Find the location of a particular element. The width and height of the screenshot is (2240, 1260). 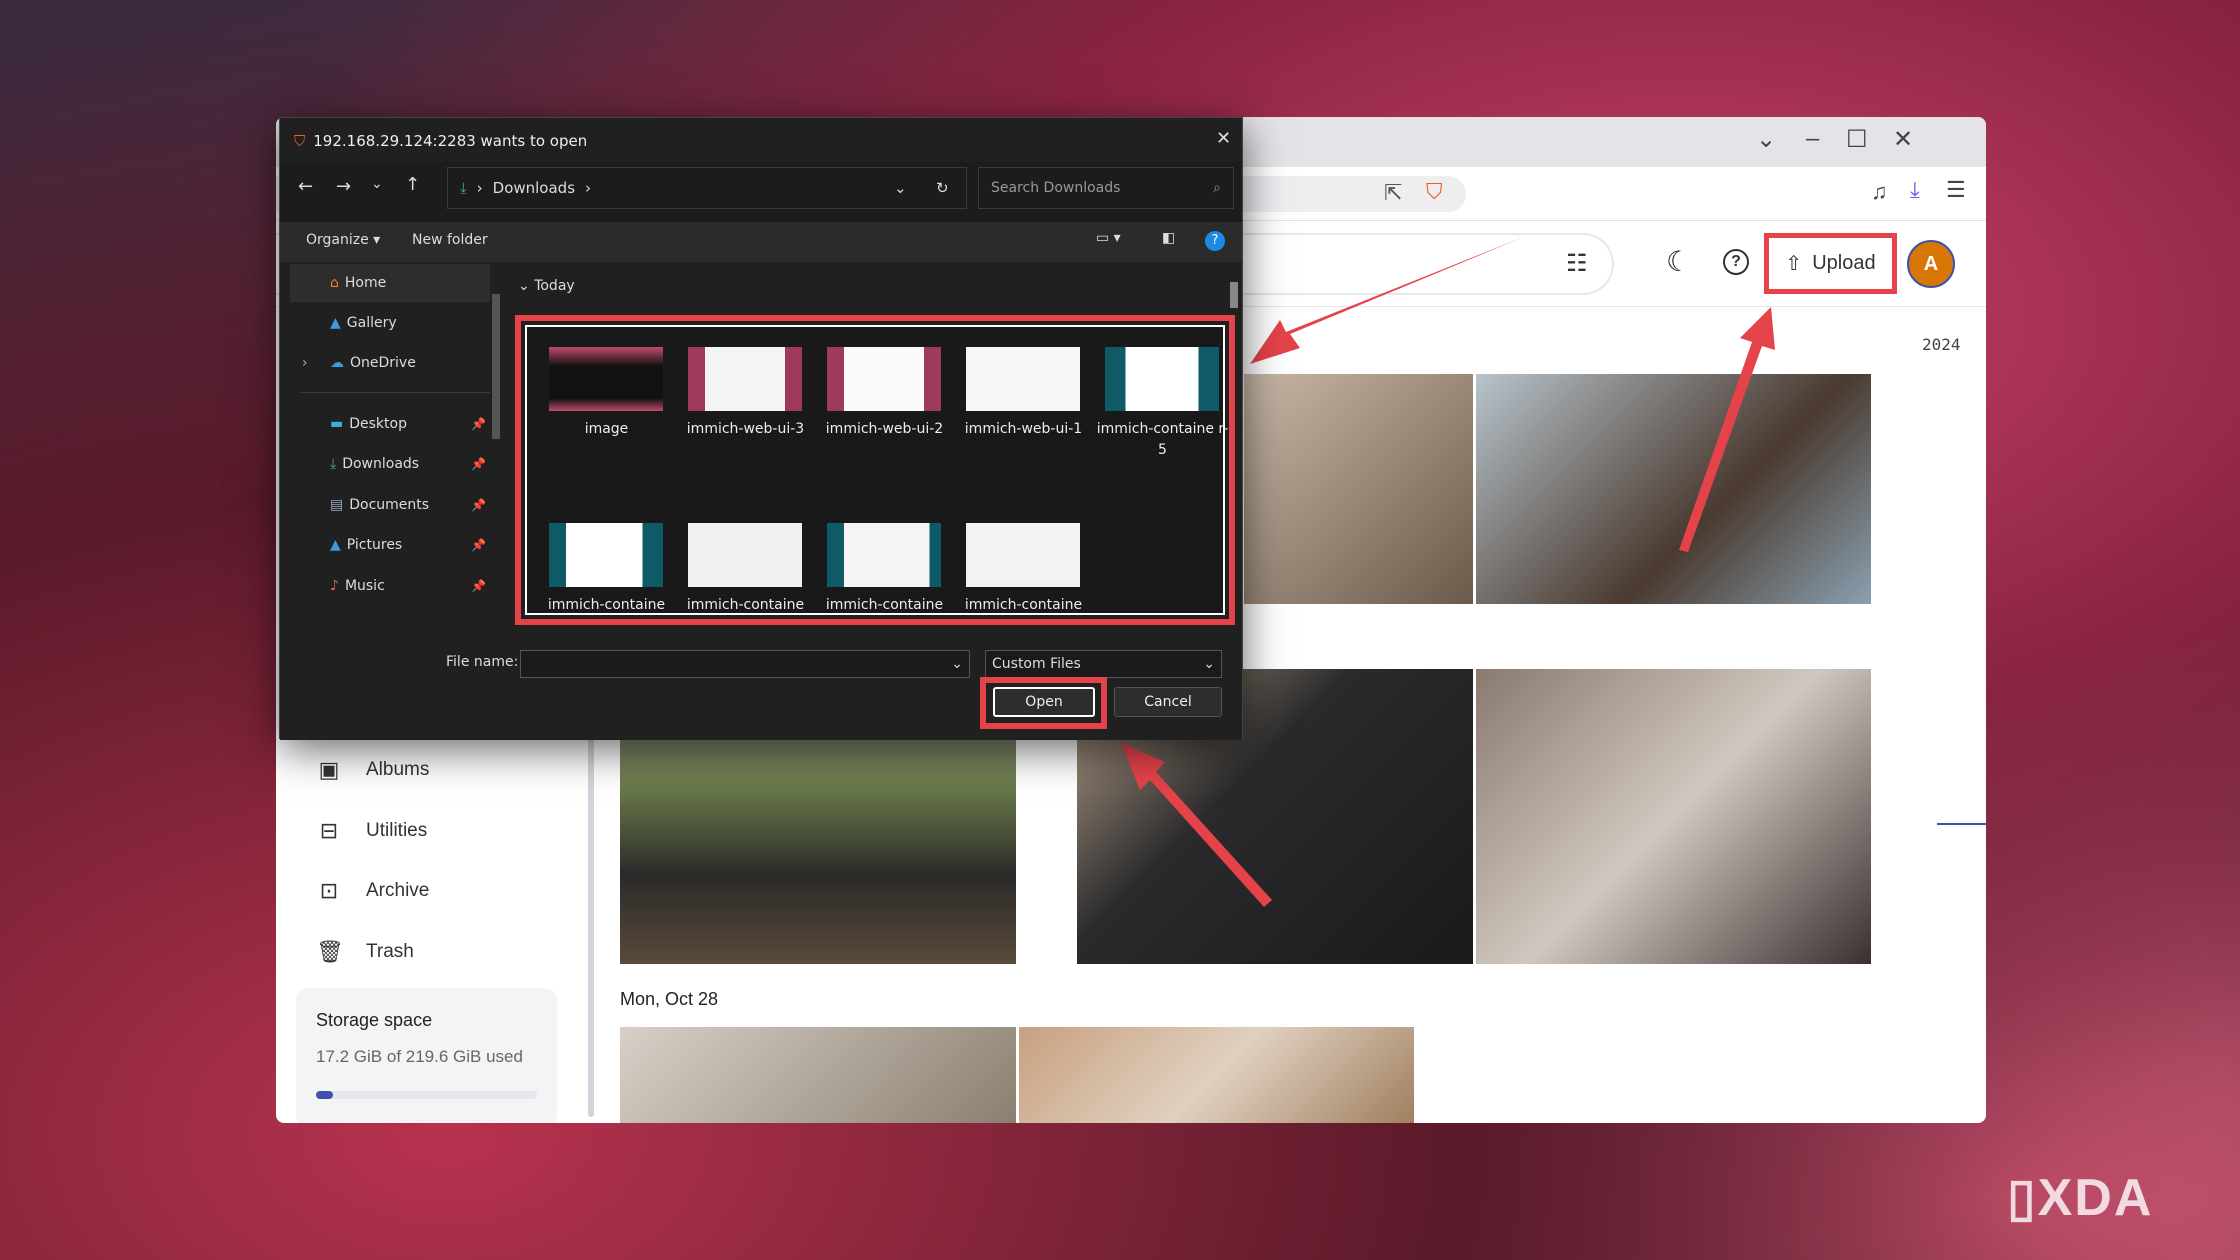

expand-icon: › is located at coordinates (305, 363).